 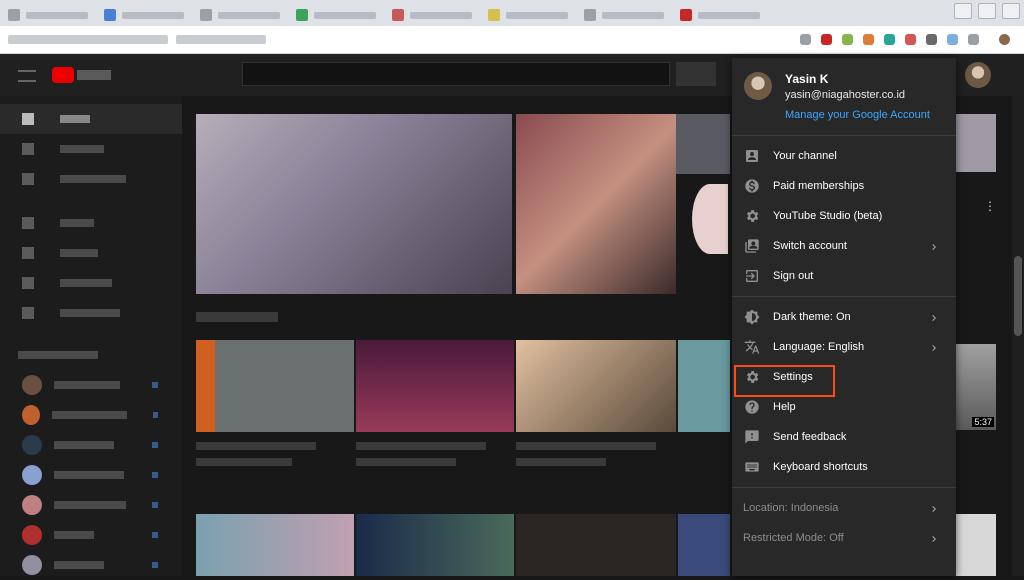 I want to click on menu-item-location: Location: Indonesia, so click(x=844, y=508).